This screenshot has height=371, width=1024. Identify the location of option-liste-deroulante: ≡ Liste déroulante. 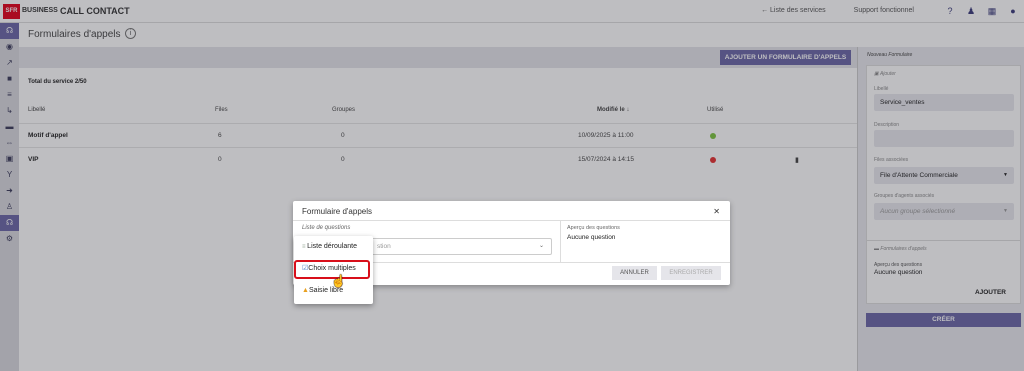
(333, 247).